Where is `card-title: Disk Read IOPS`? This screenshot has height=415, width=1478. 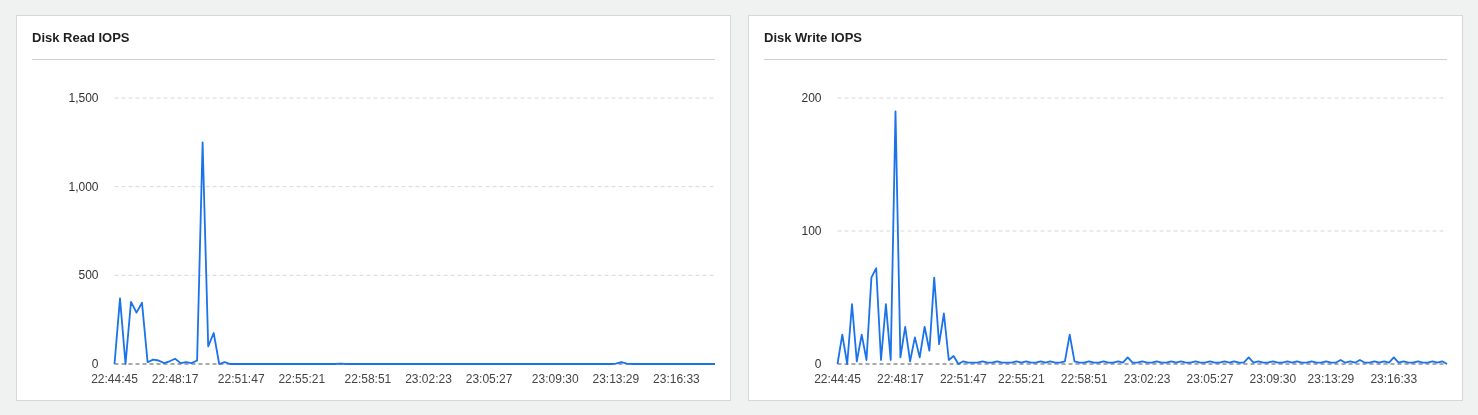 card-title: Disk Read IOPS is located at coordinates (81, 37).